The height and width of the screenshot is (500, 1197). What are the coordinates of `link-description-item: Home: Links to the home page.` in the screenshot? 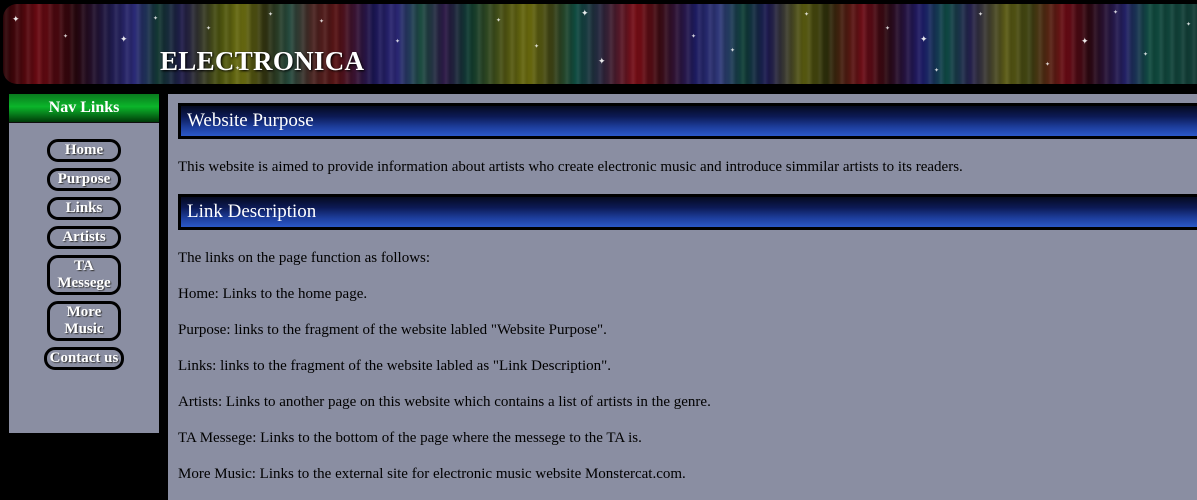 It's located at (273, 294).